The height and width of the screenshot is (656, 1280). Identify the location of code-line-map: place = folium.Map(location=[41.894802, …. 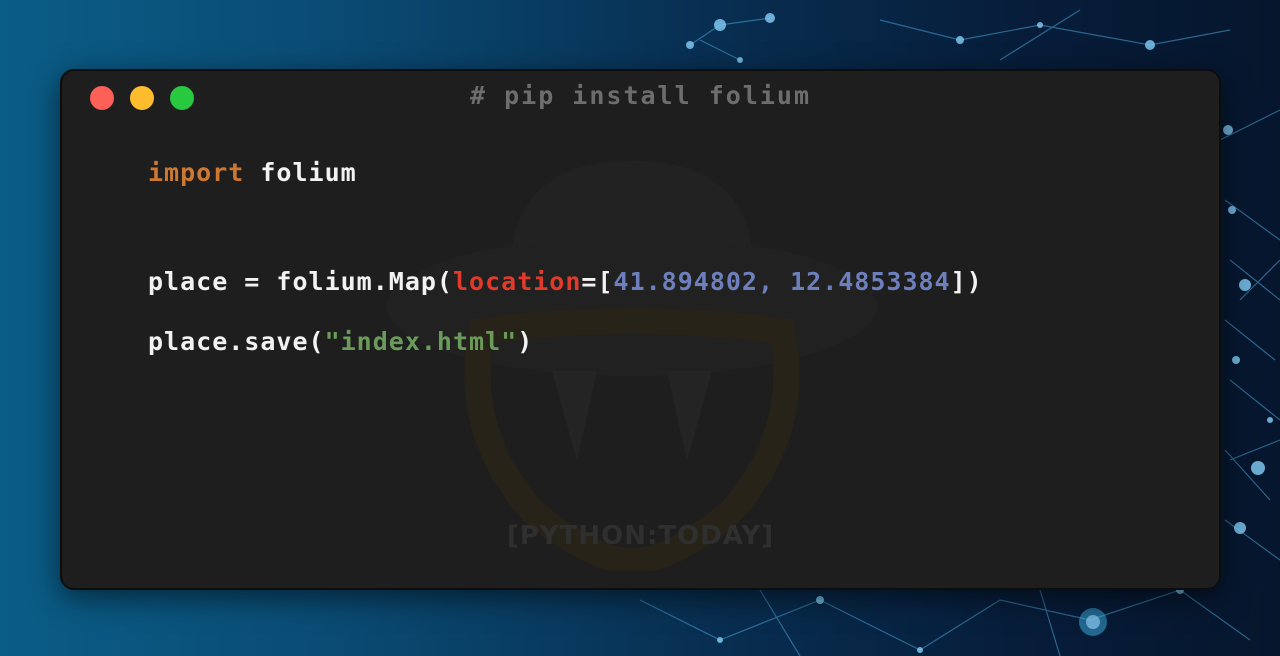
(565, 282).